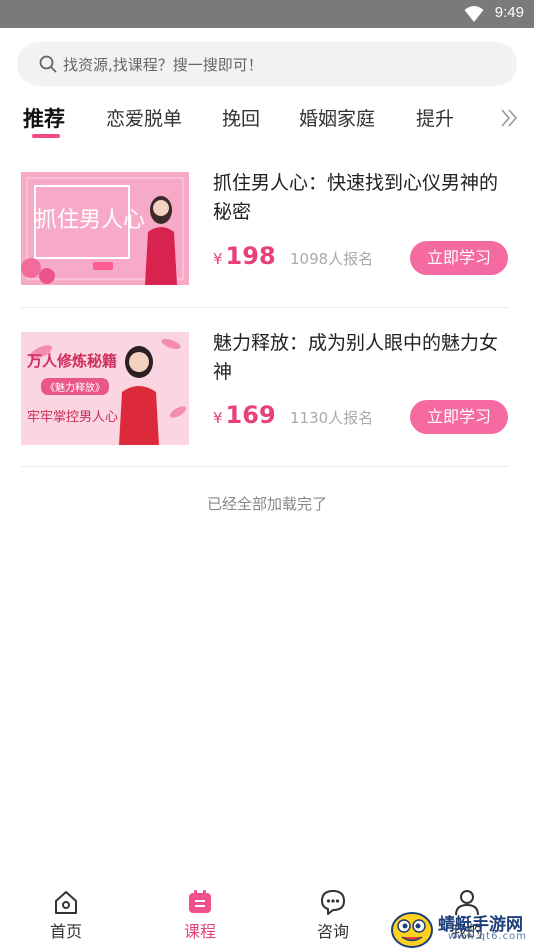 This screenshot has width=534, height=949. What do you see at coordinates (266, 504) in the screenshot?
I see `list-end-text: 已经全部加载完了` at bounding box center [266, 504].